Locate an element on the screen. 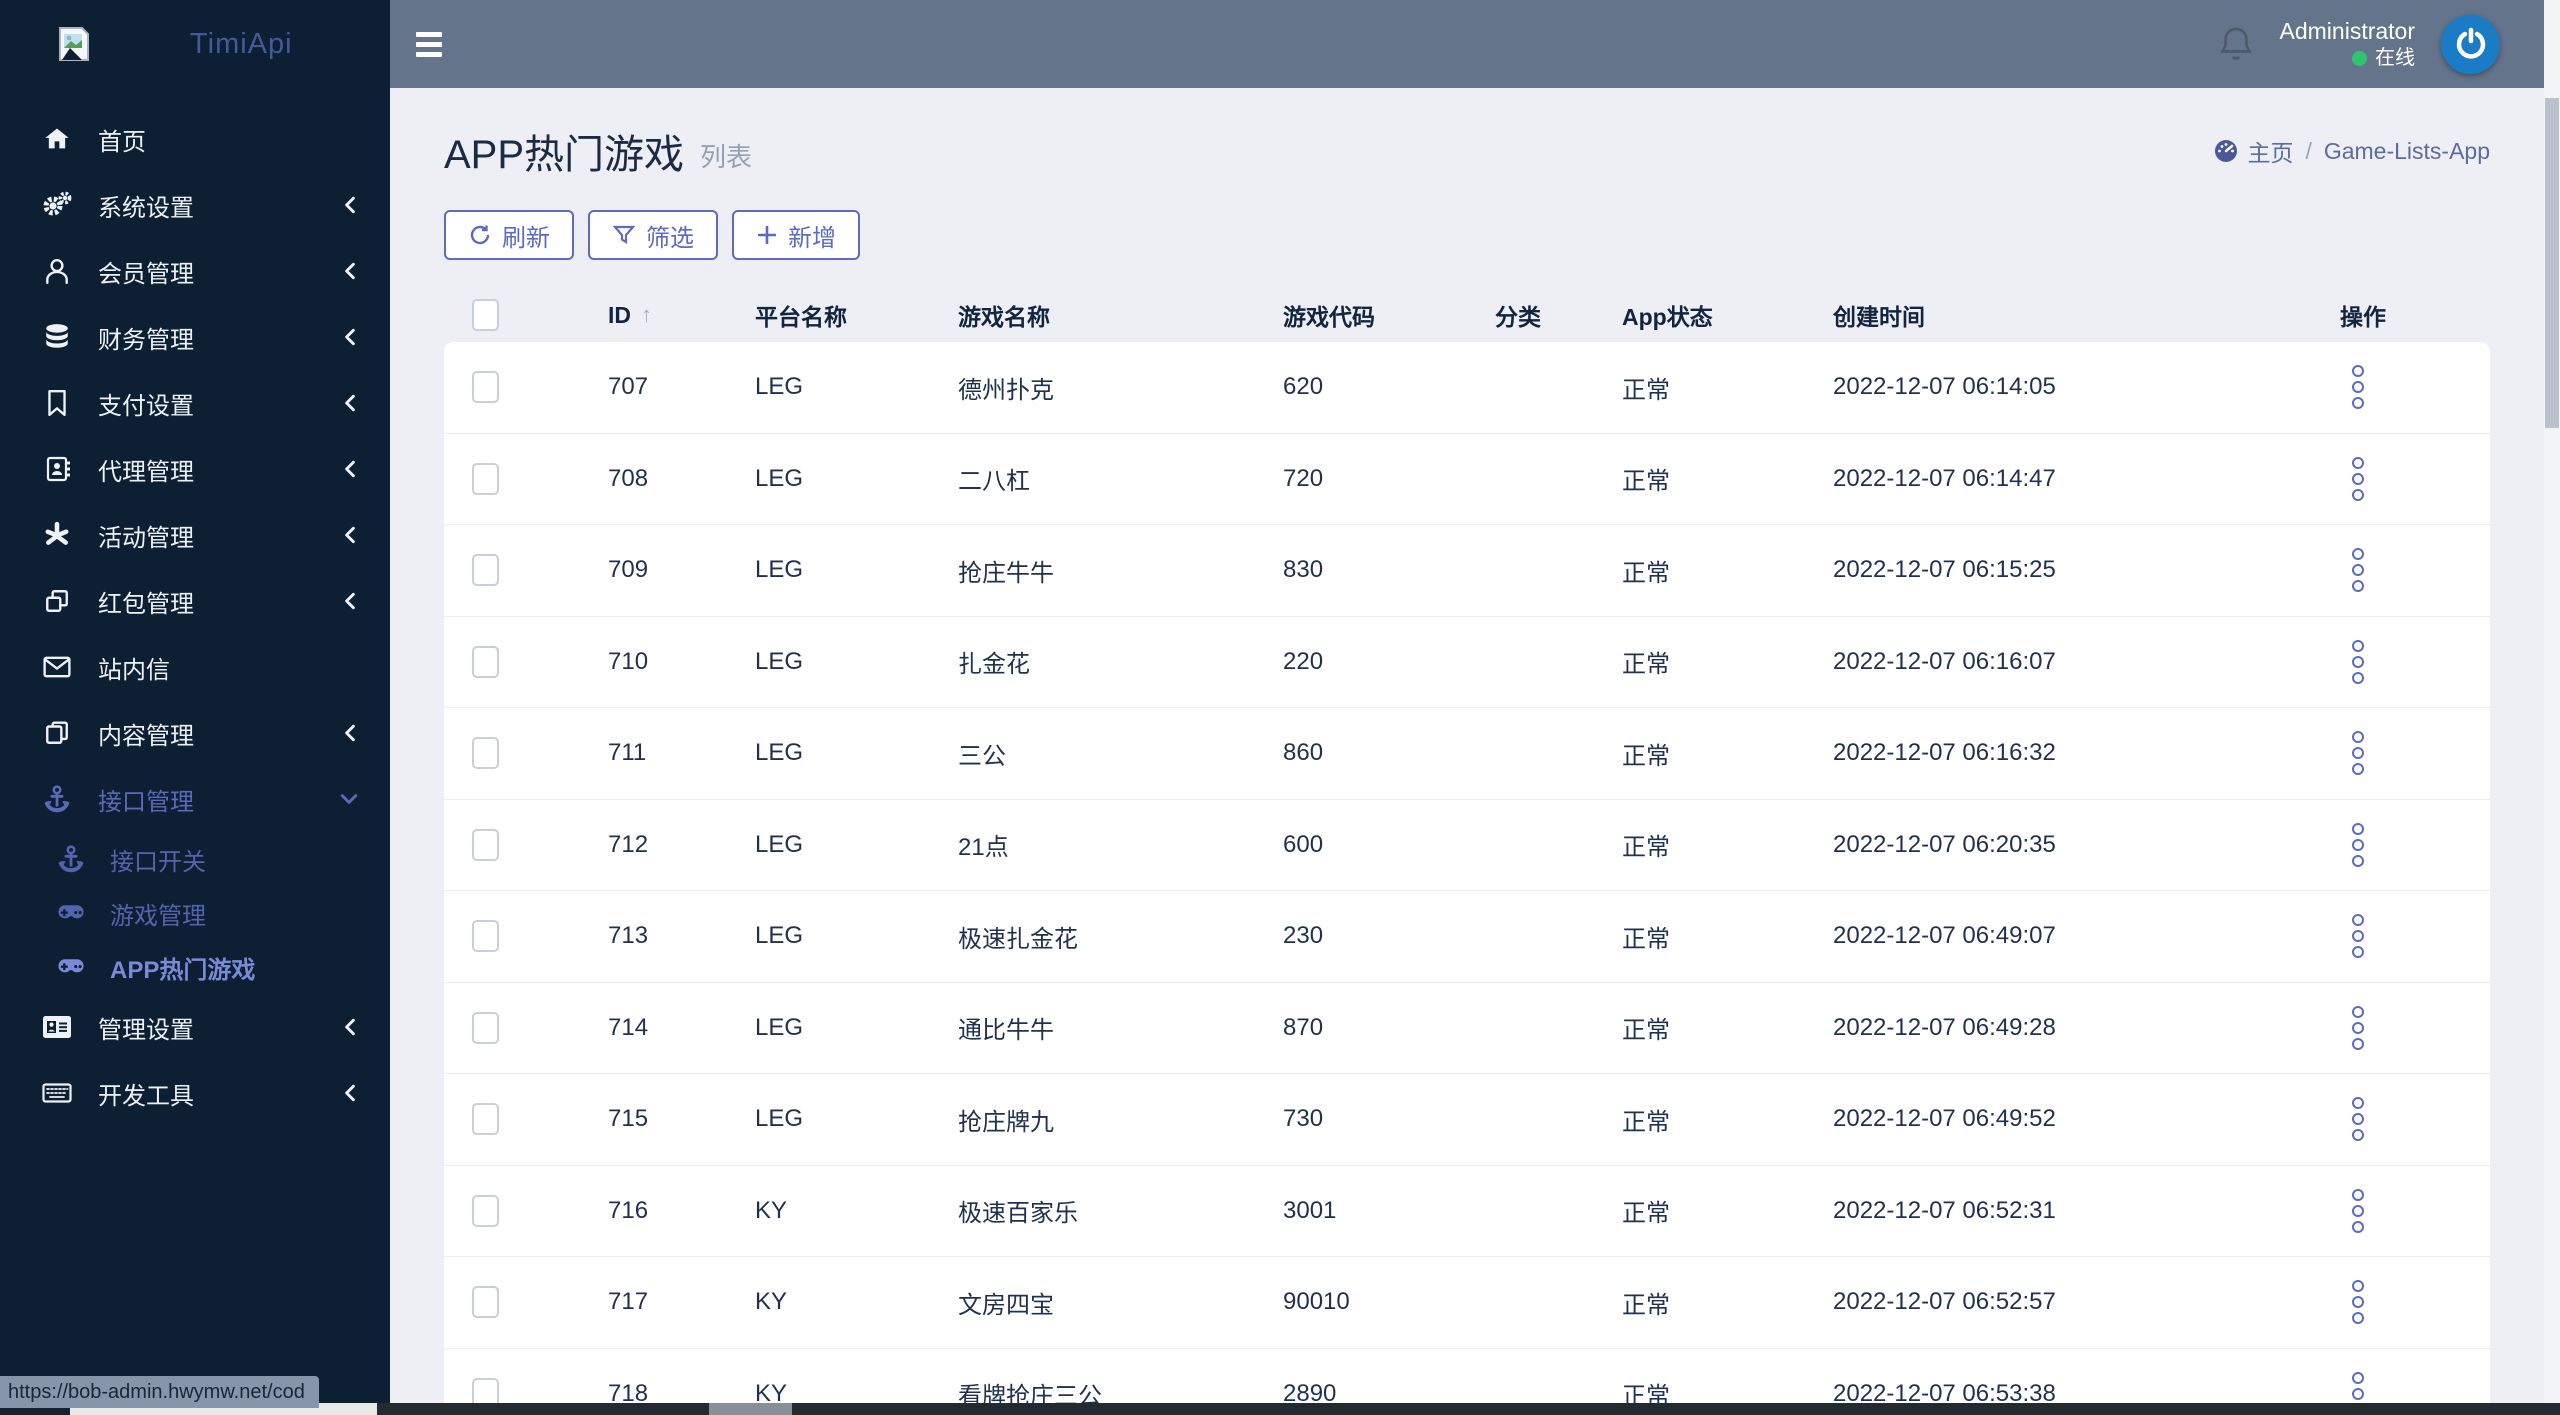  sidebar-item-label: 接口管理 is located at coordinates (146, 802).